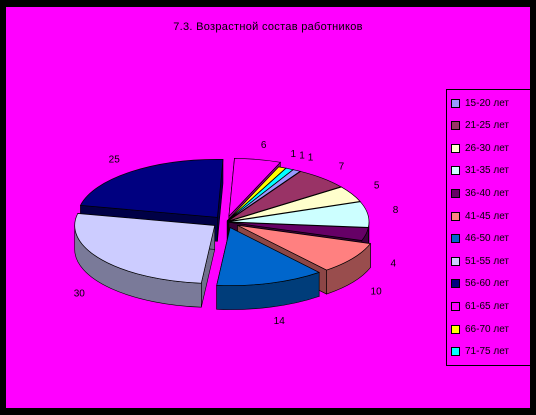  What do you see at coordinates (487, 103) in the screenshot?
I see `legend-label: 15-20 лет` at bounding box center [487, 103].